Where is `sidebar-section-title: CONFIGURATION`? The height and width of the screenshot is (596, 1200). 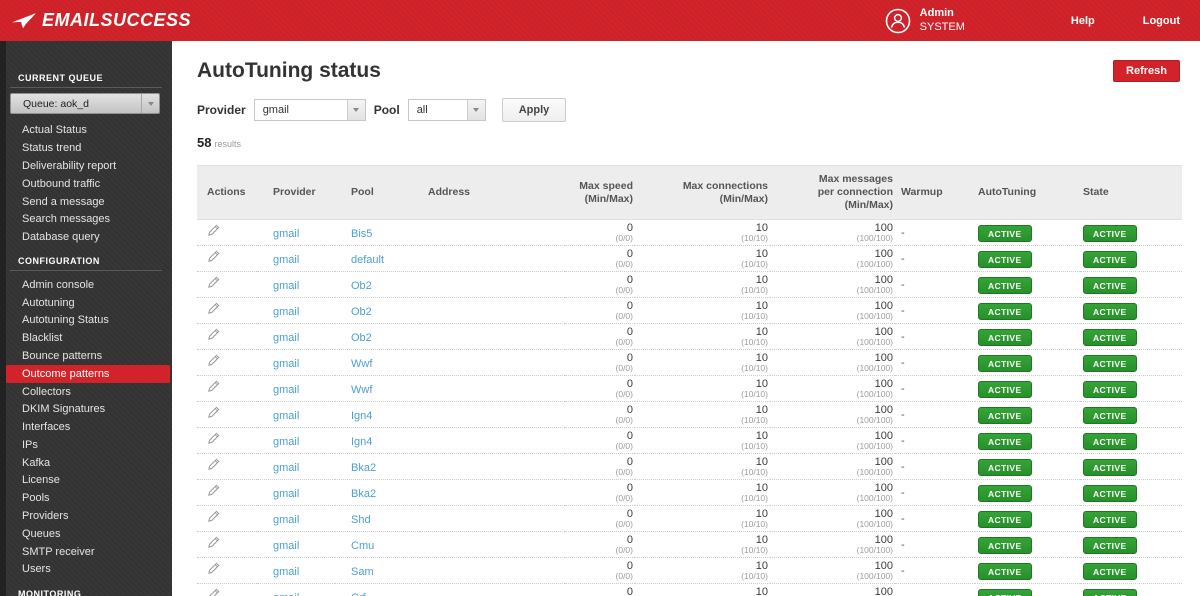
sidebar-section-title: CONFIGURATION is located at coordinates (59, 261).